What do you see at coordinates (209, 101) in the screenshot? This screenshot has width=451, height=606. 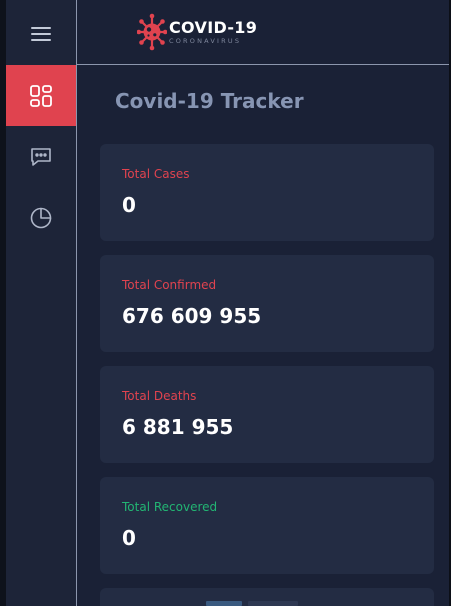 I see `page-title: Covid-19 Tracker` at bounding box center [209, 101].